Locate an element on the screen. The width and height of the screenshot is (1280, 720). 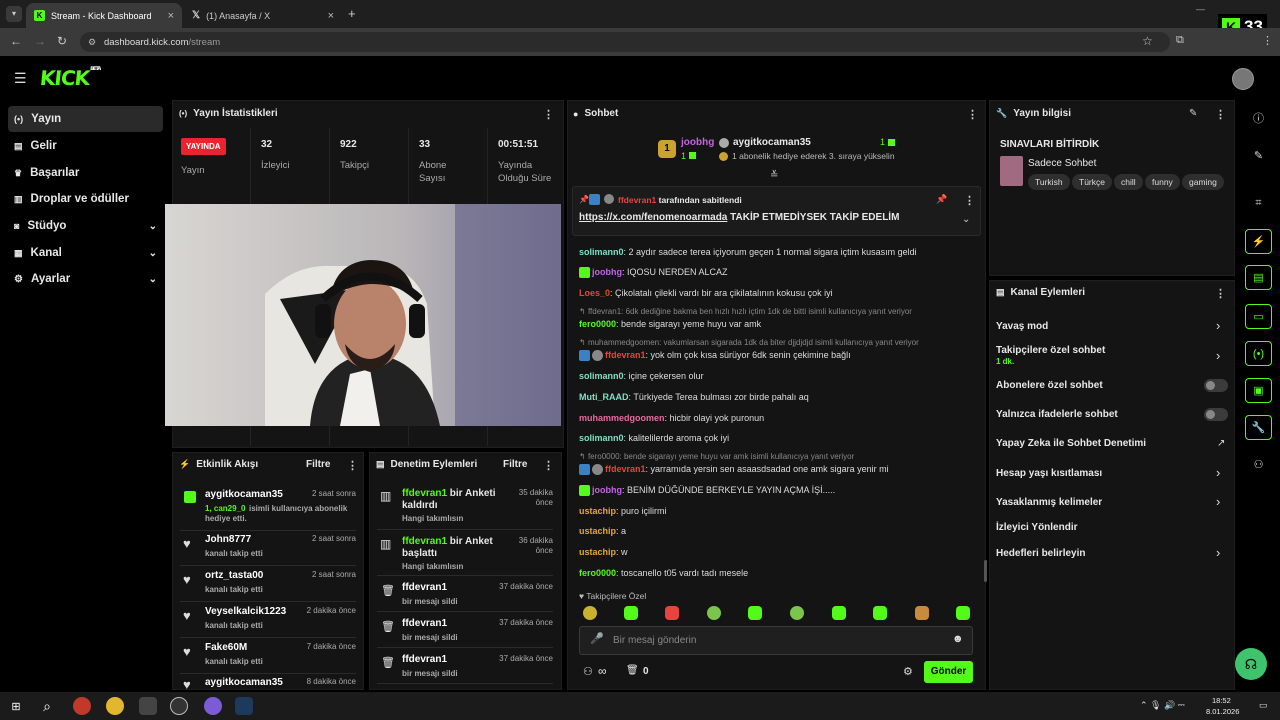
tag: gaming is located at coordinates (1203, 182).